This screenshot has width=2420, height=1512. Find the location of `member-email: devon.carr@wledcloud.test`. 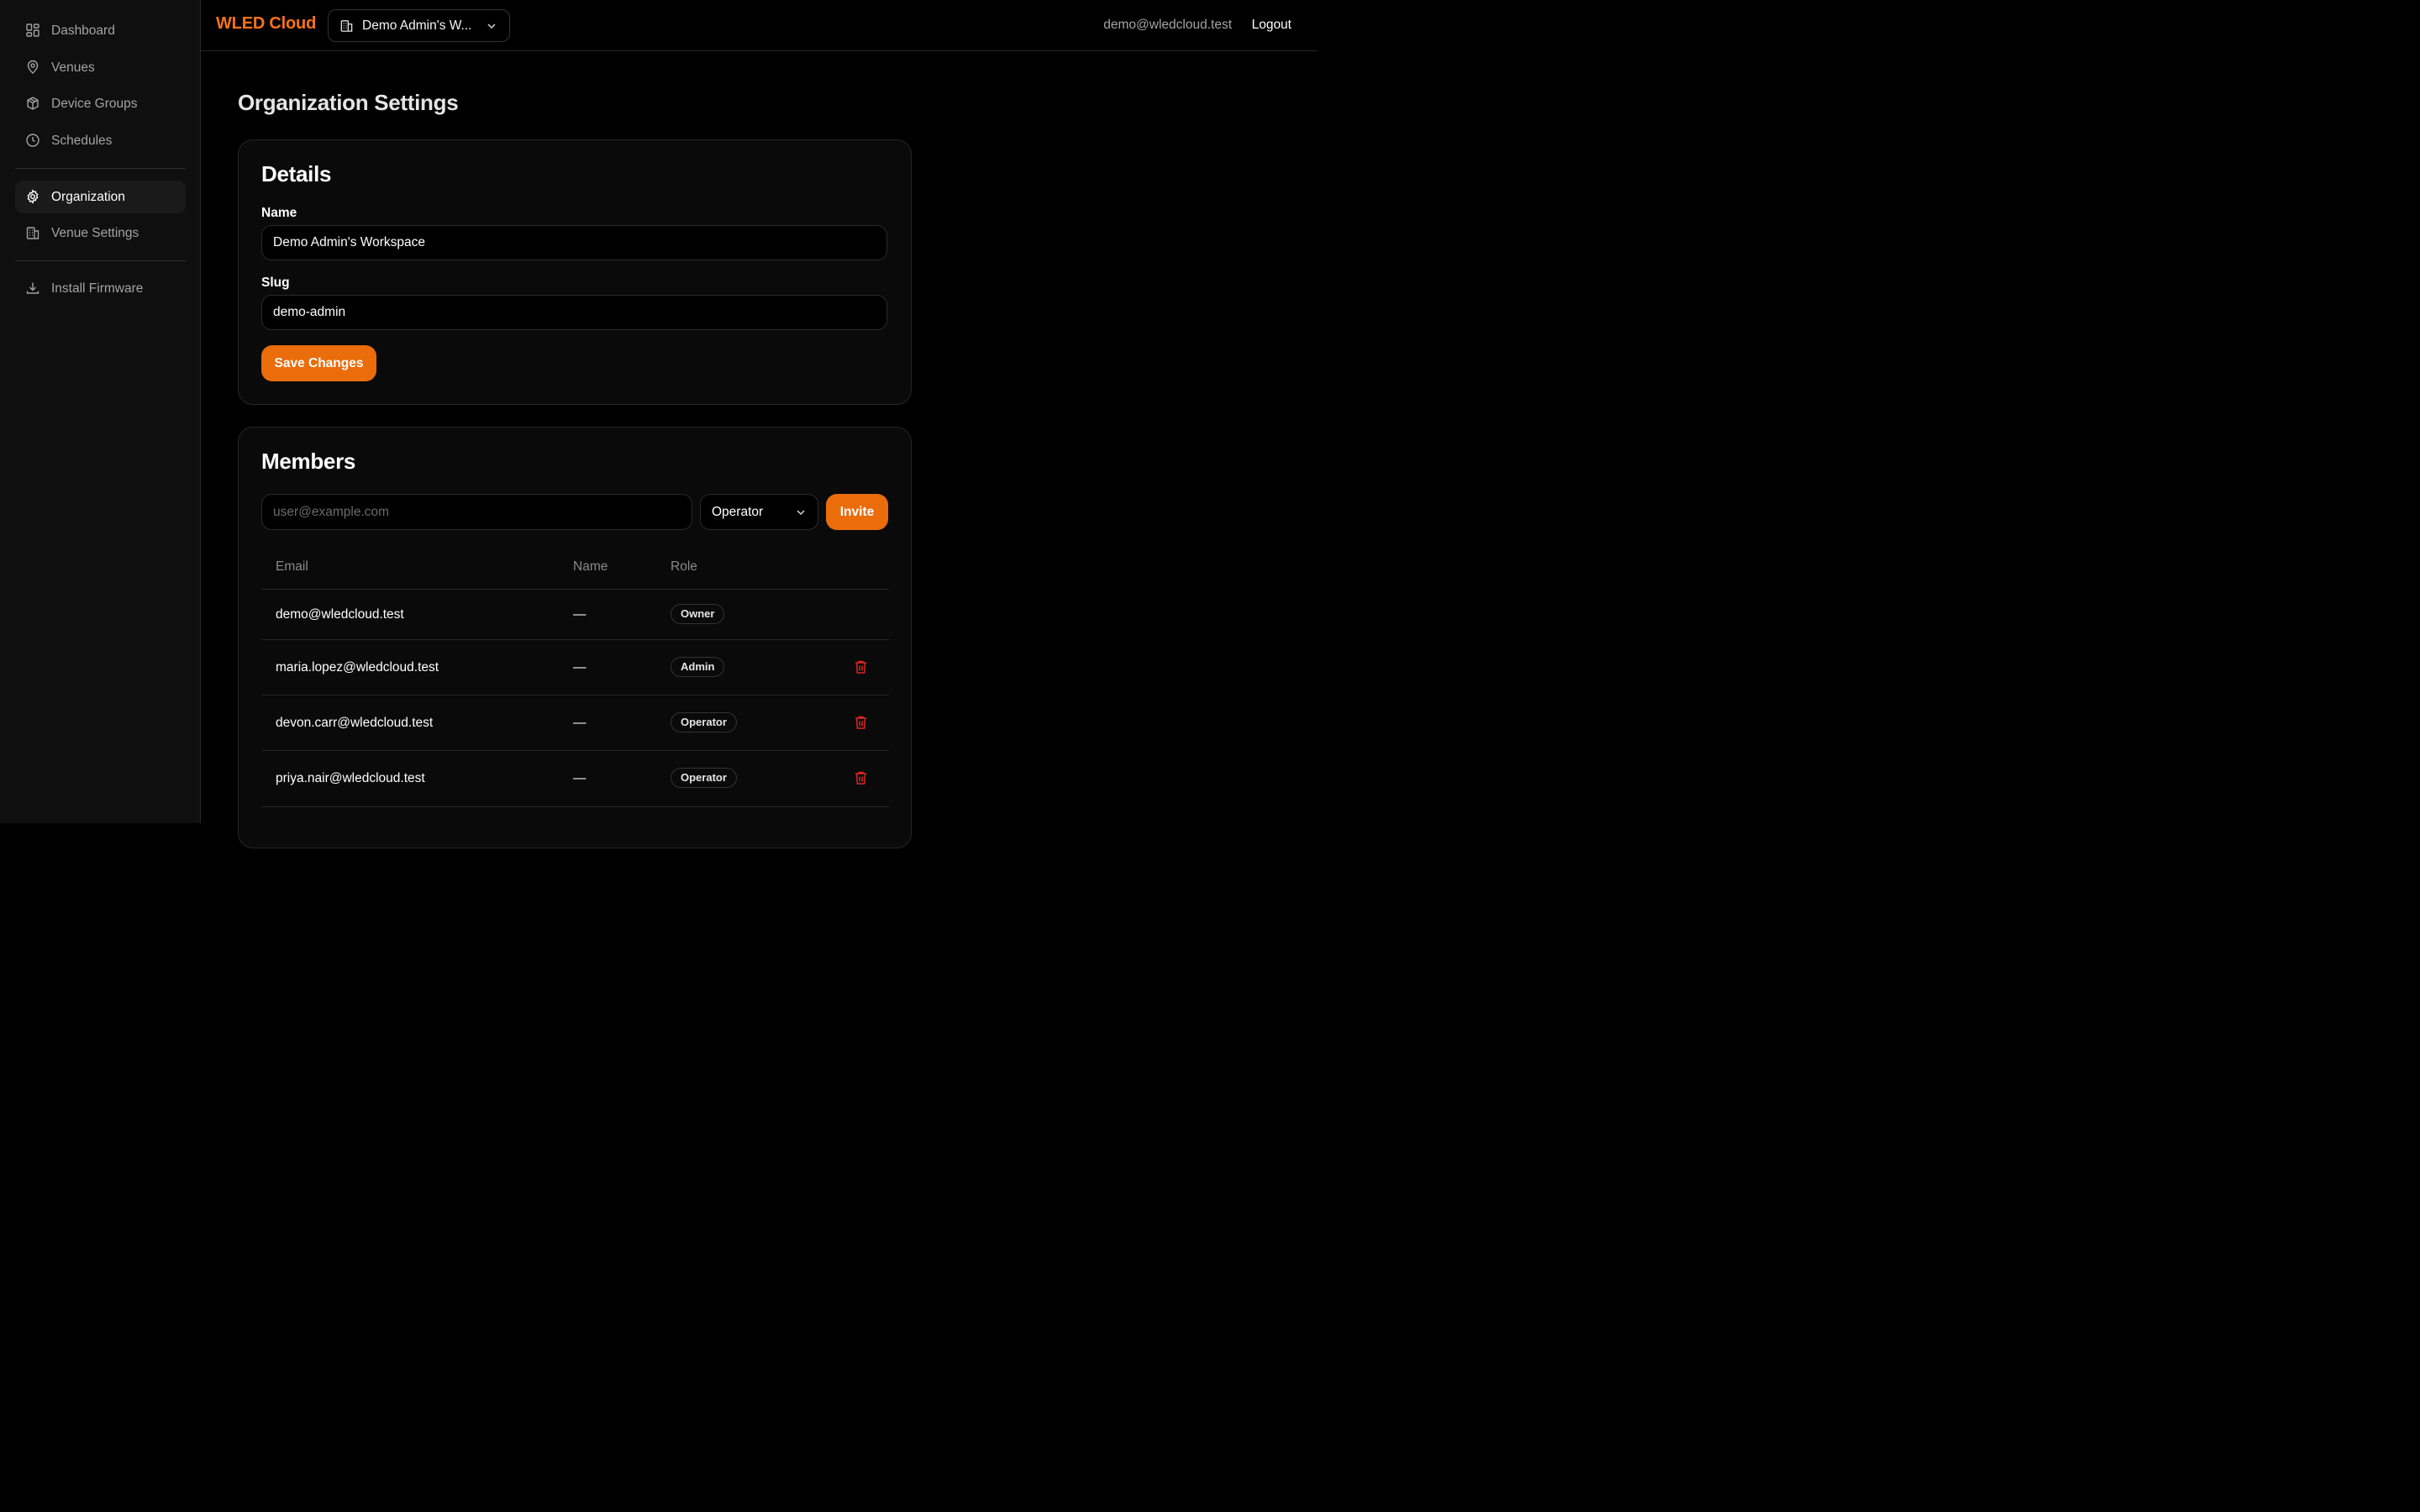

member-email: devon.carr@wledcloud.test is located at coordinates (355, 723).